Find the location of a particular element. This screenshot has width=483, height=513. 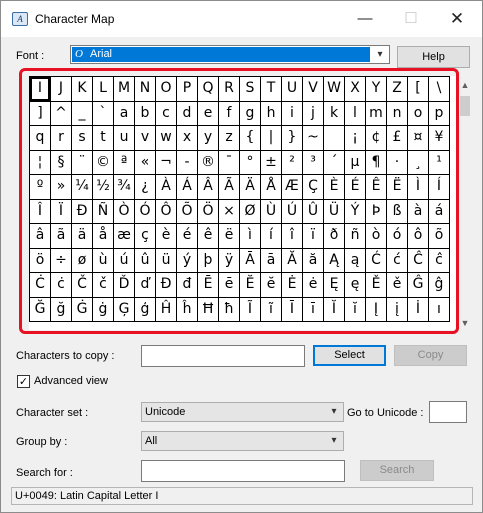

character-cell: µ is located at coordinates (355, 162).